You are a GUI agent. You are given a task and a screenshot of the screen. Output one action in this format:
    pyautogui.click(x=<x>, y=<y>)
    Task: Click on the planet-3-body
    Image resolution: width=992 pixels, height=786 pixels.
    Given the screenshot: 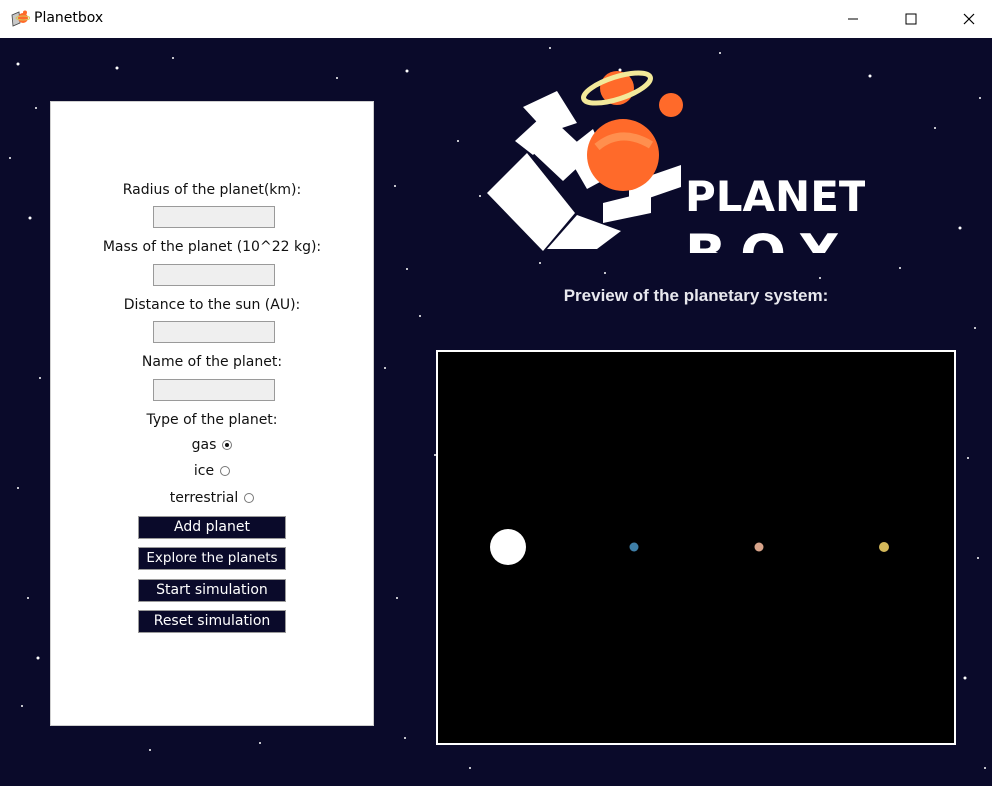 What is the action you would take?
    pyautogui.click(x=884, y=547)
    